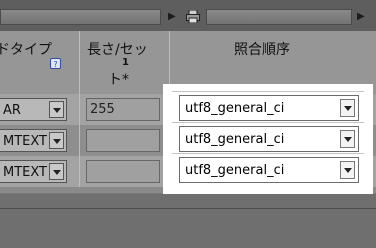 This screenshot has height=248, width=376. I want to click on question-icon: ?, so click(55, 63).